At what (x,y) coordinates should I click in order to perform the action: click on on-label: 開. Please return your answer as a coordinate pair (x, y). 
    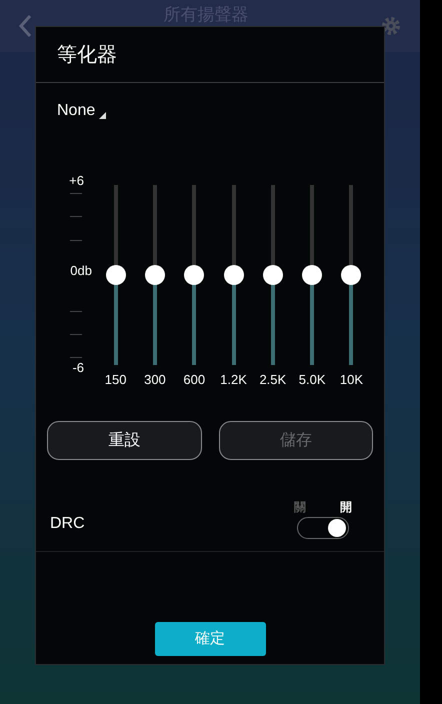
    Looking at the image, I should click on (346, 507).